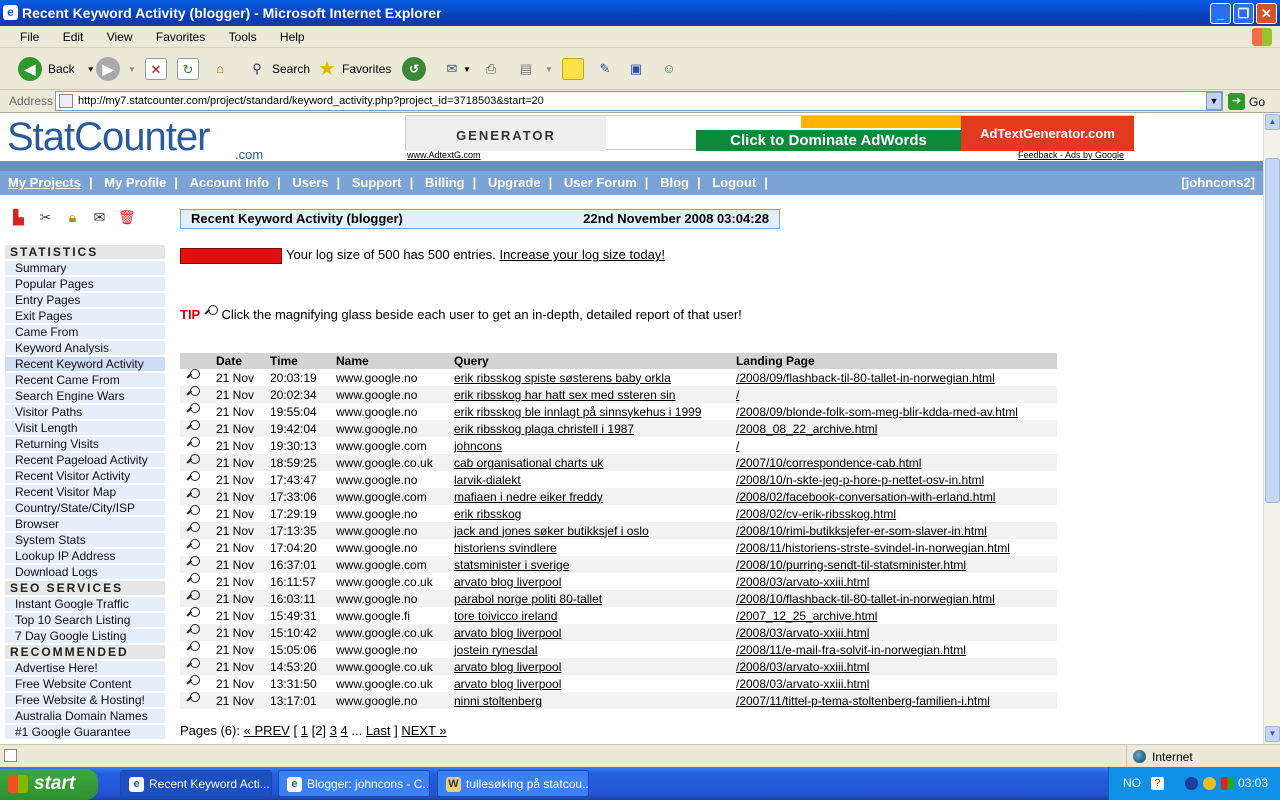  Describe the element at coordinates (69, 35) in the screenshot. I see `menu-edit: Edit` at that location.